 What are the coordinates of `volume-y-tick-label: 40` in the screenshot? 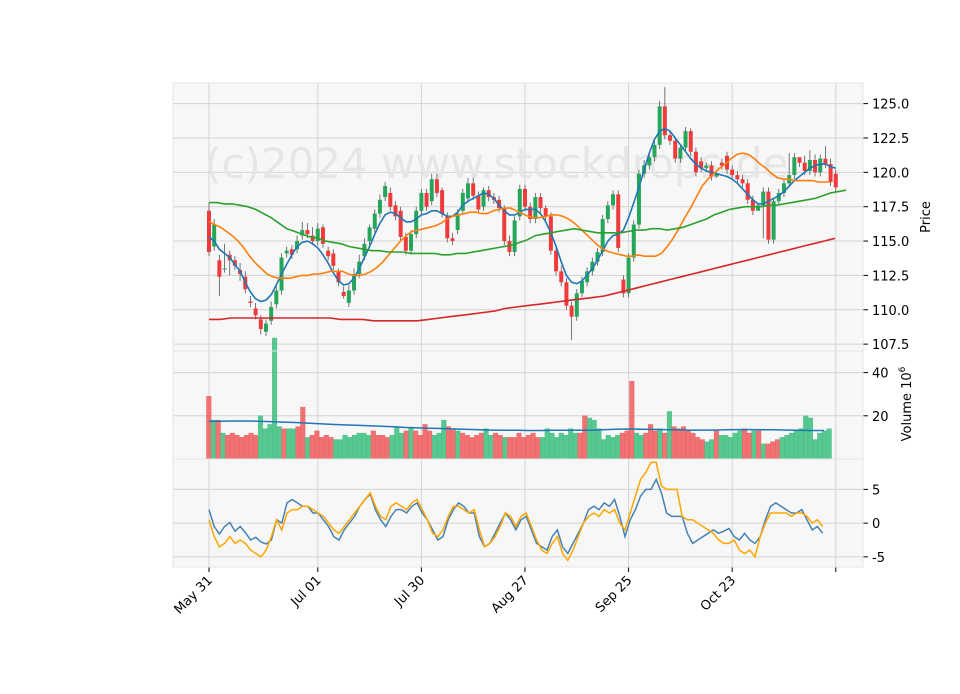 It's located at (880, 374).